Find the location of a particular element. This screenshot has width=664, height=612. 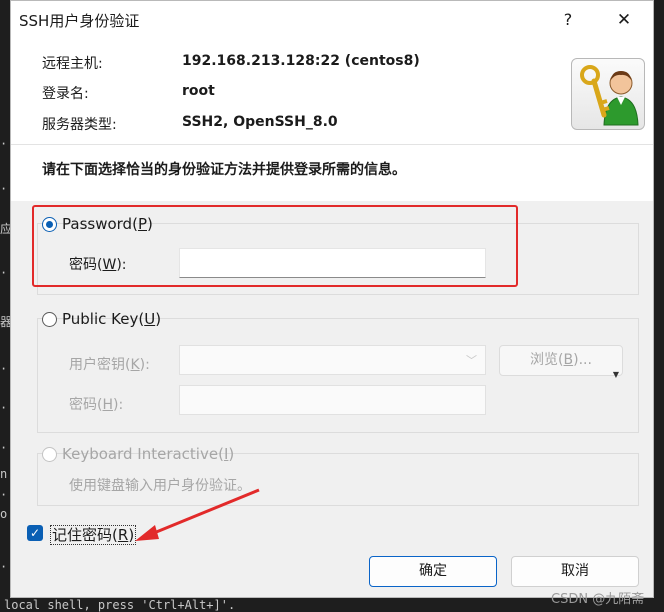

passphrase-input is located at coordinates (332, 400).